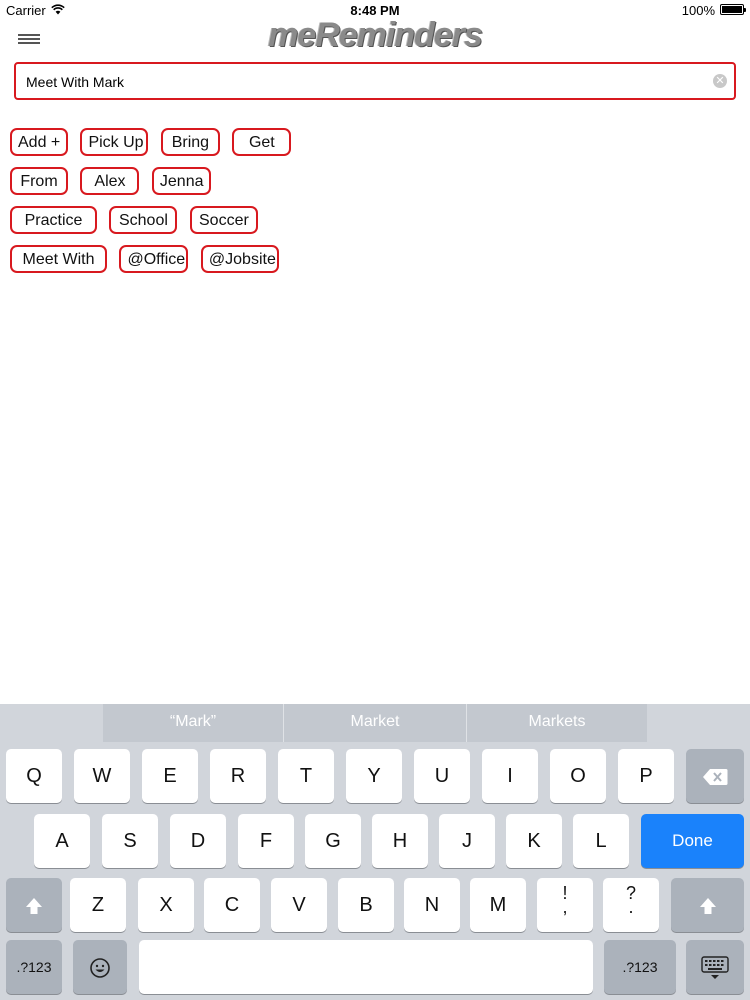 The image size is (750, 1000). What do you see at coordinates (299, 905) in the screenshot?
I see `key-v: V` at bounding box center [299, 905].